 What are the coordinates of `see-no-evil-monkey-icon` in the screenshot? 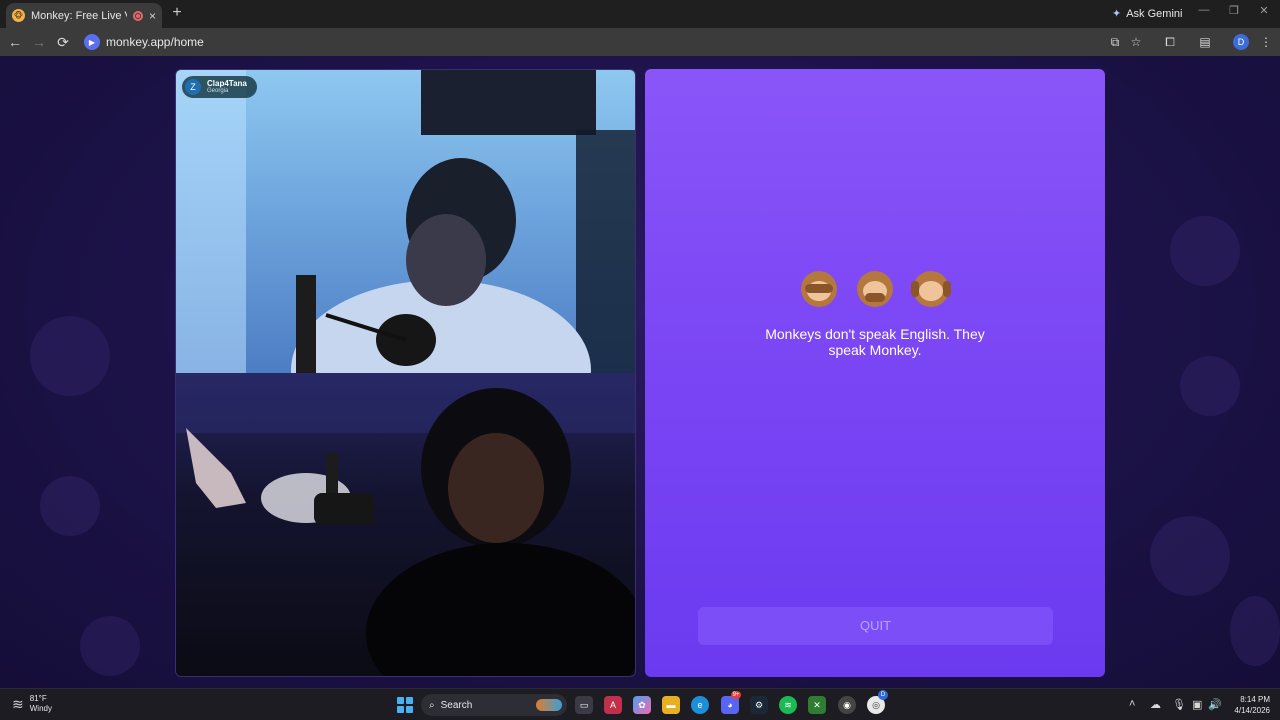 It's located at (819, 289).